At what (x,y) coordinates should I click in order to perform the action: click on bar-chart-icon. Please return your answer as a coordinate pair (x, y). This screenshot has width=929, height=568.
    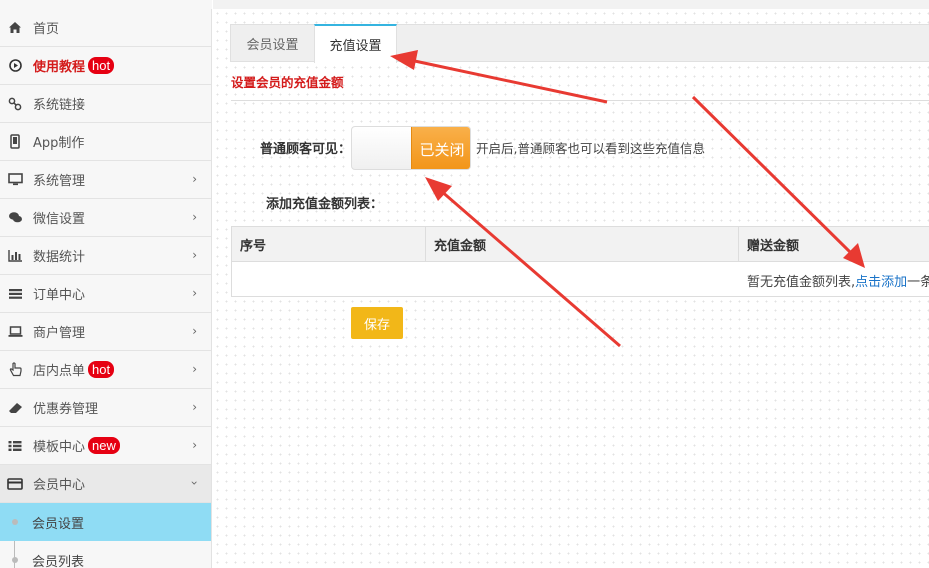
    Looking at the image, I should click on (15, 256).